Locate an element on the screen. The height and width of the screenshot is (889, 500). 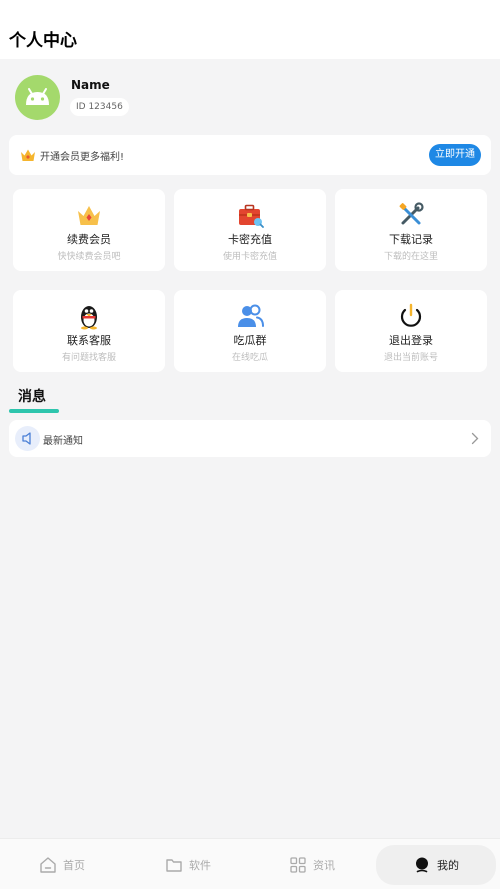
vip-promo-bar: 开通会员更多福利! 立即开通 is located at coordinates (250, 155).